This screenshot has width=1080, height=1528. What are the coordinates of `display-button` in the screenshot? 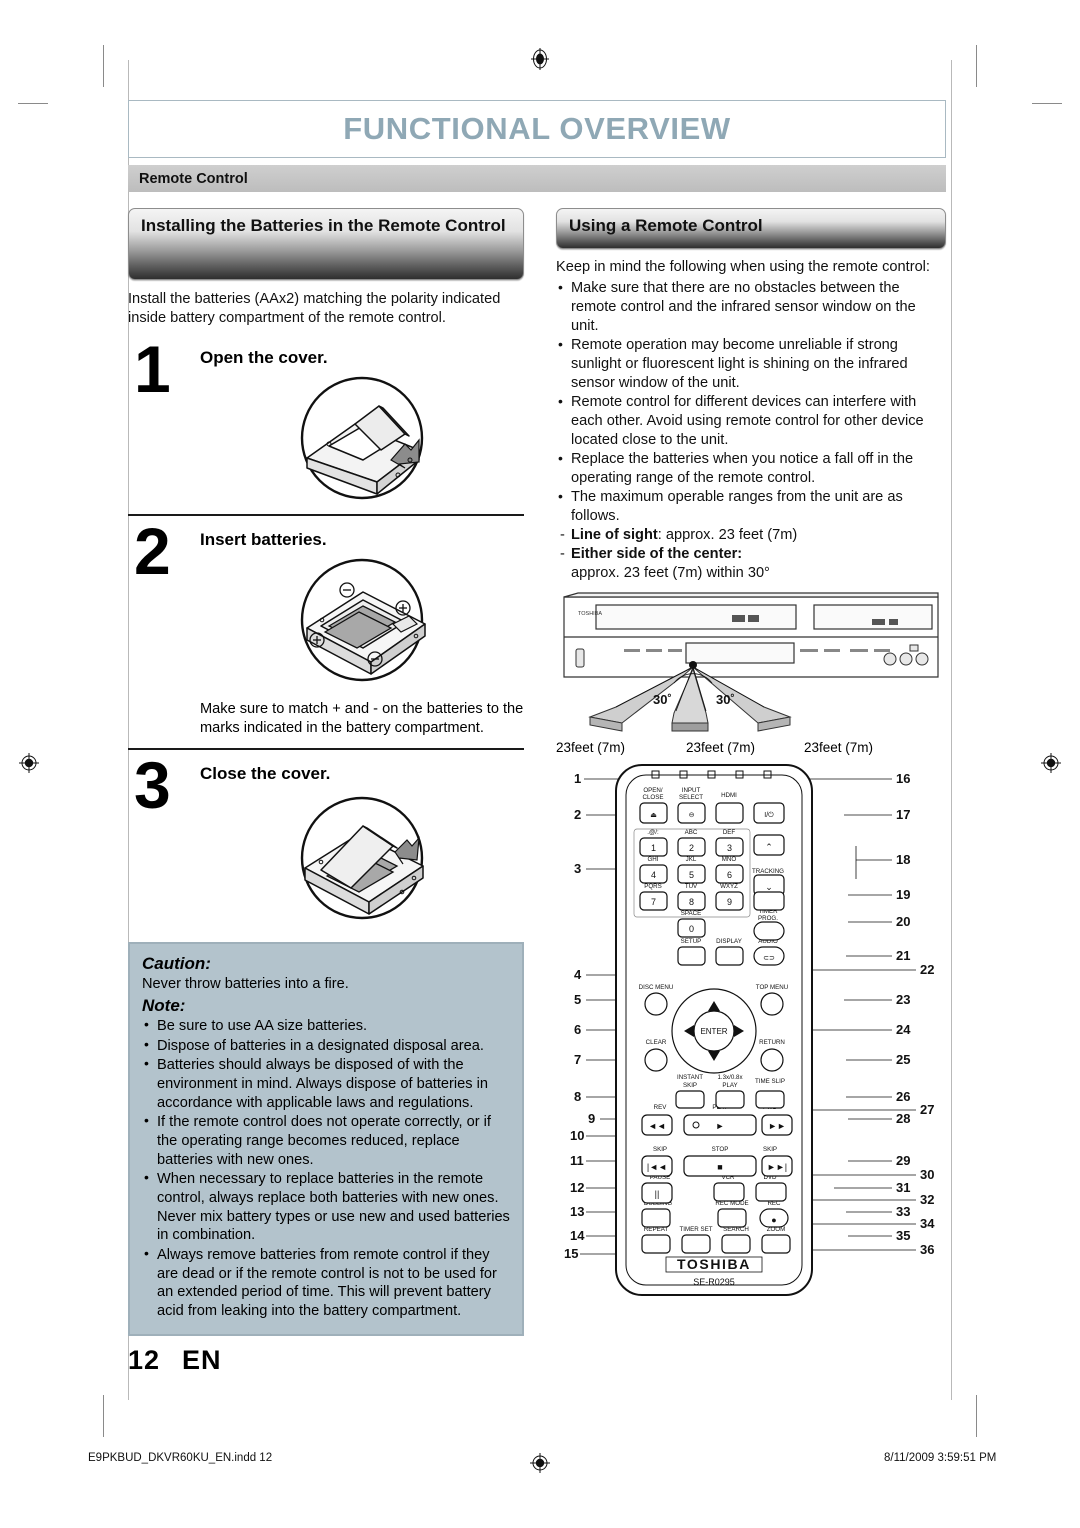 It's located at (729, 955).